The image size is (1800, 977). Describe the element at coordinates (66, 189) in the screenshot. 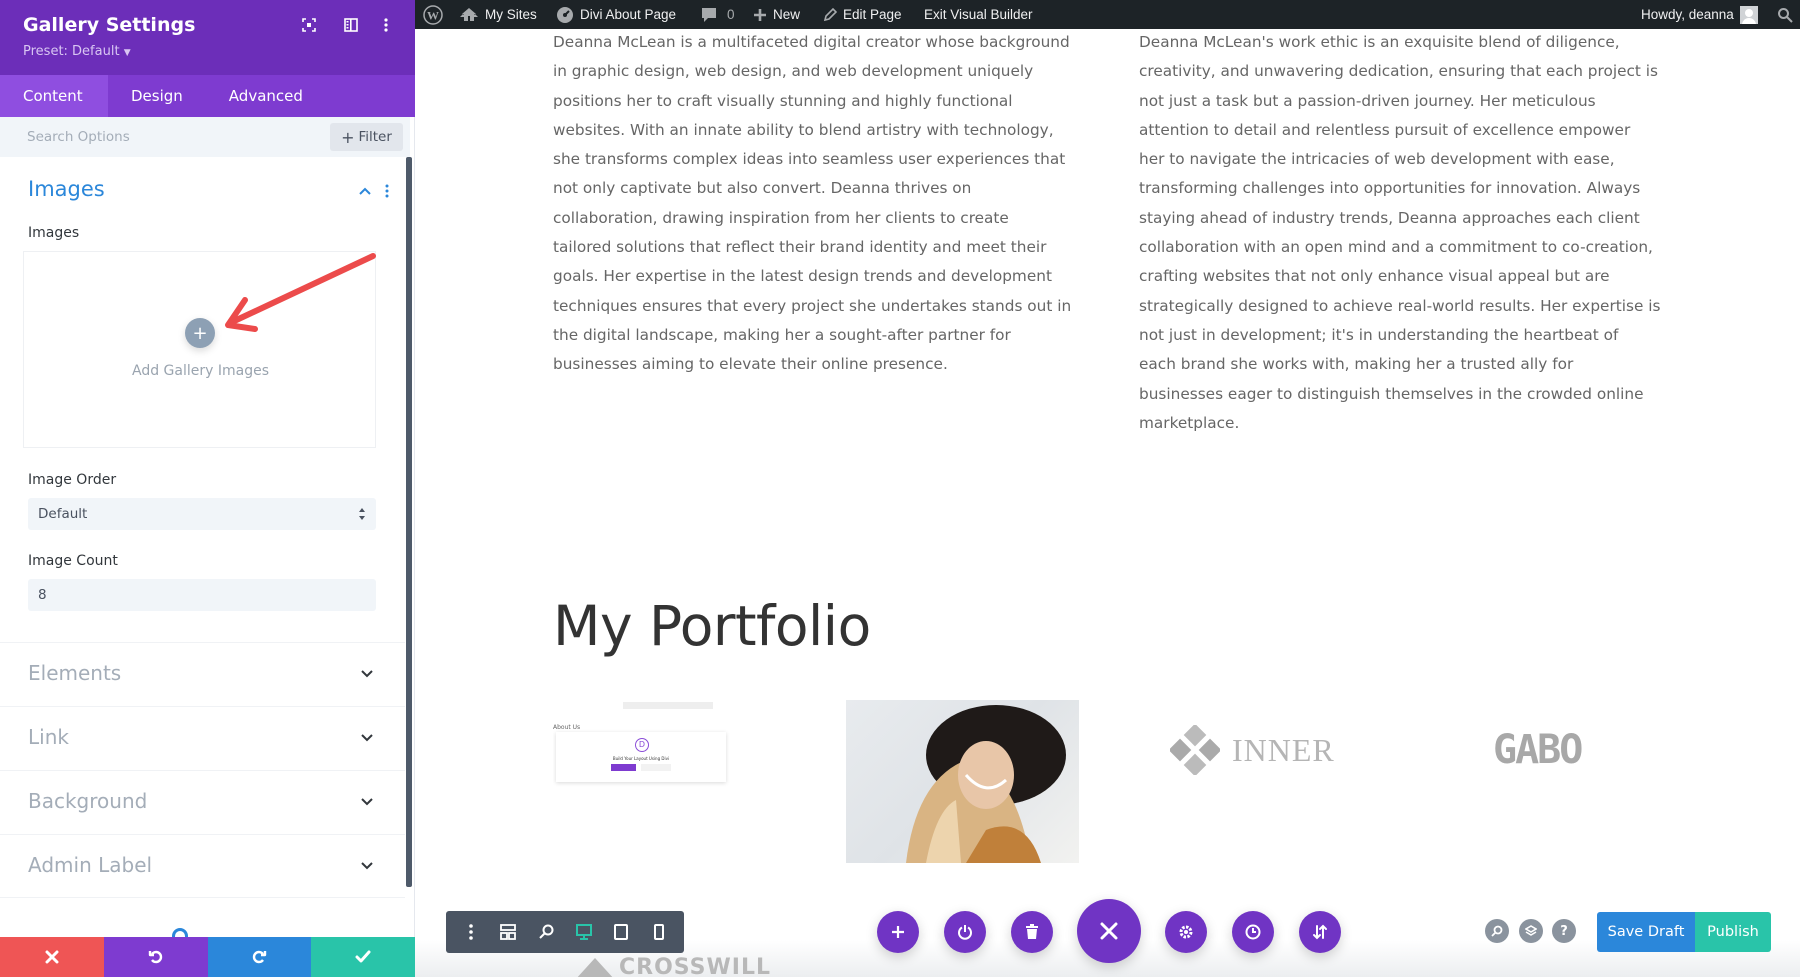

I see `section-title-images: Images` at that location.